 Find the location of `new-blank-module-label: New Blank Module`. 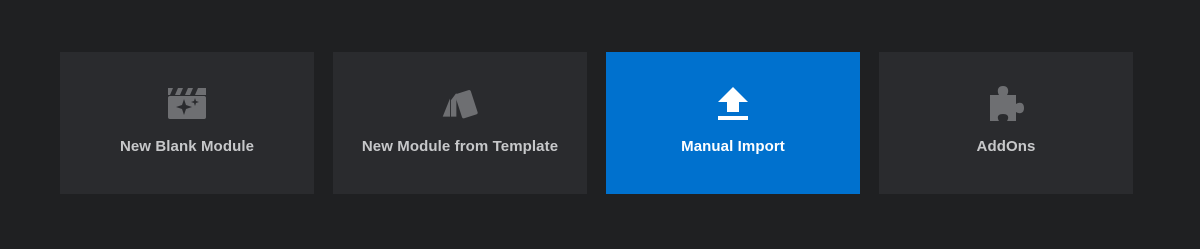

new-blank-module-label: New Blank Module is located at coordinates (187, 146).